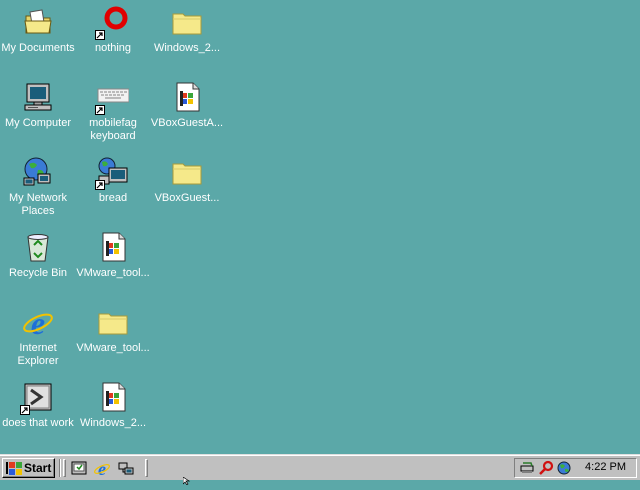 This screenshot has height=490, width=640. I want to click on start-button: Start, so click(28, 468).